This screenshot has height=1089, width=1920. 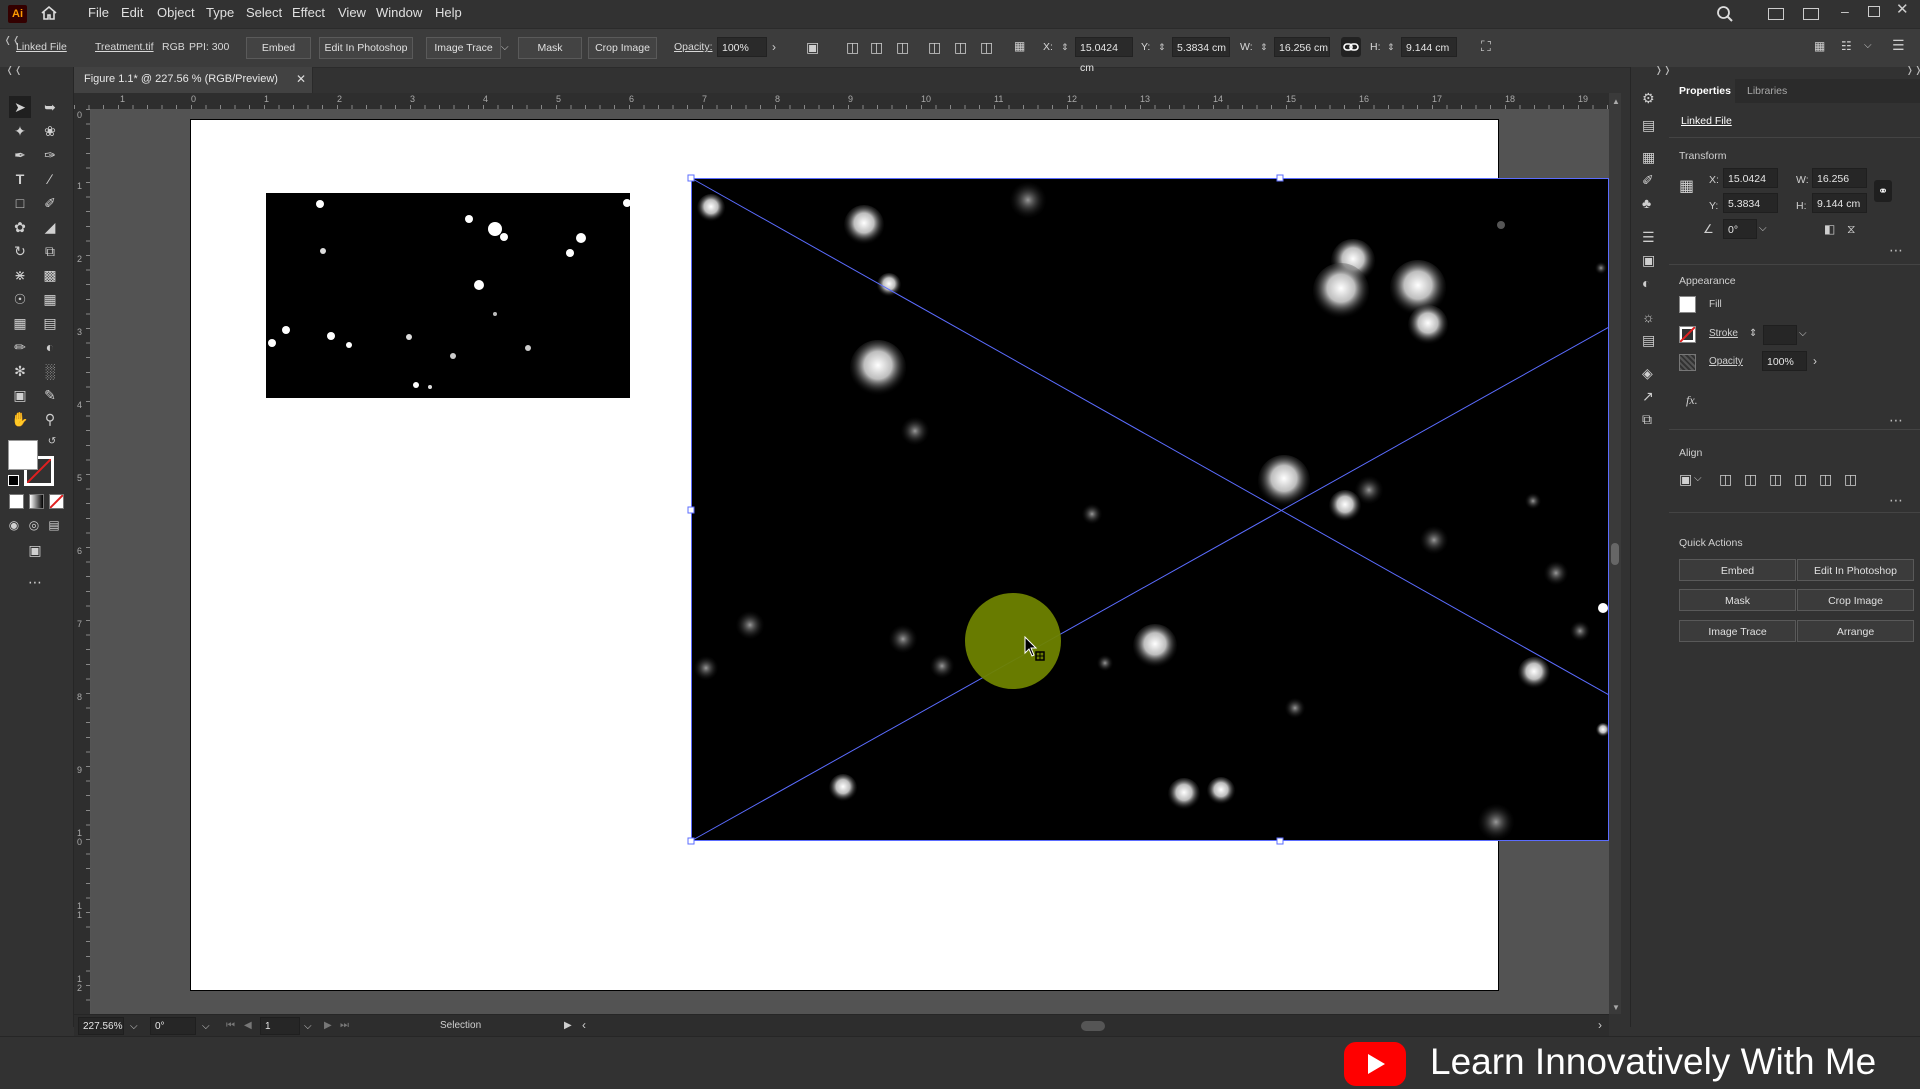 I want to click on arrange-documents-icon, so click(x=1811, y=14).